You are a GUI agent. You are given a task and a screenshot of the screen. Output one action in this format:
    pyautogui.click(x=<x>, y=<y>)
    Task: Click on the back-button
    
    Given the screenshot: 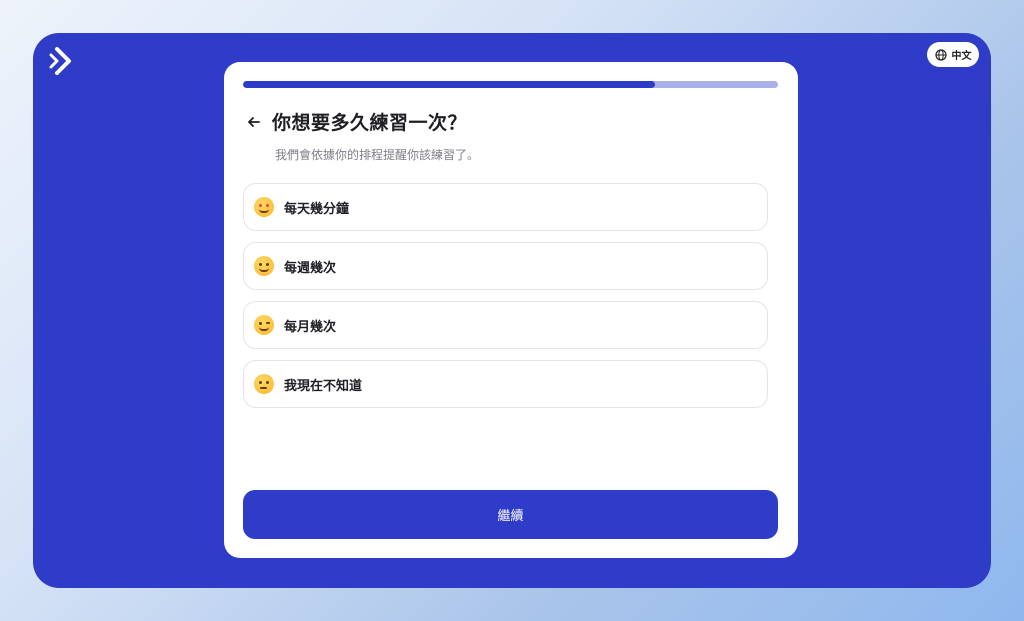 What is the action you would take?
    pyautogui.click(x=254, y=122)
    